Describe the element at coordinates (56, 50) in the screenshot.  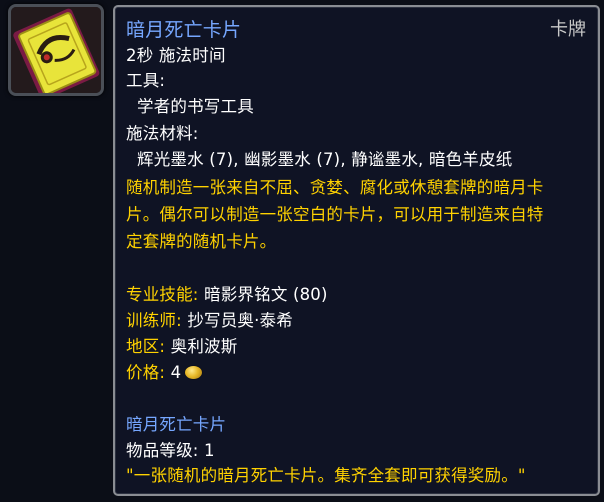
I see `darkmoon-card-icon` at that location.